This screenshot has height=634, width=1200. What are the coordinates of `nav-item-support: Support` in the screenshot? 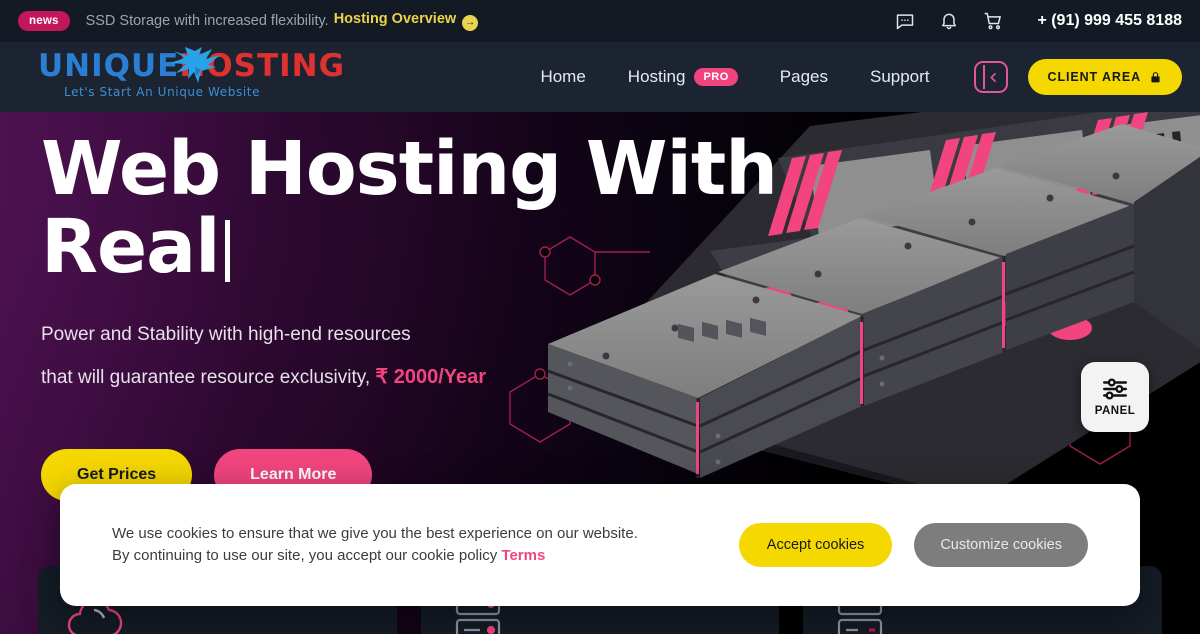 It's located at (900, 77).